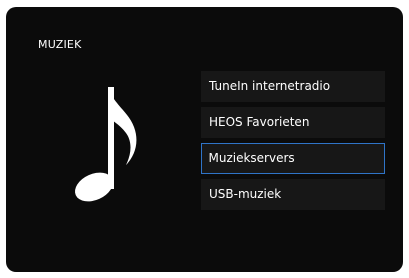  What do you see at coordinates (251, 158) in the screenshot?
I see `menu-item-label: Muziekservers` at bounding box center [251, 158].